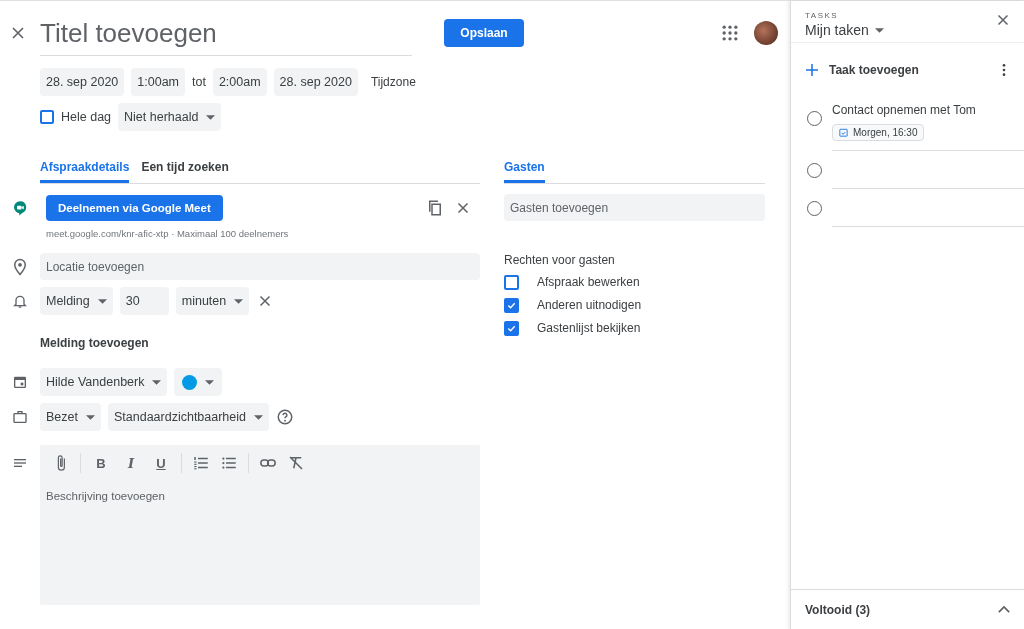 The image size is (1024, 629). I want to click on calendar-check-icon, so click(843, 132).